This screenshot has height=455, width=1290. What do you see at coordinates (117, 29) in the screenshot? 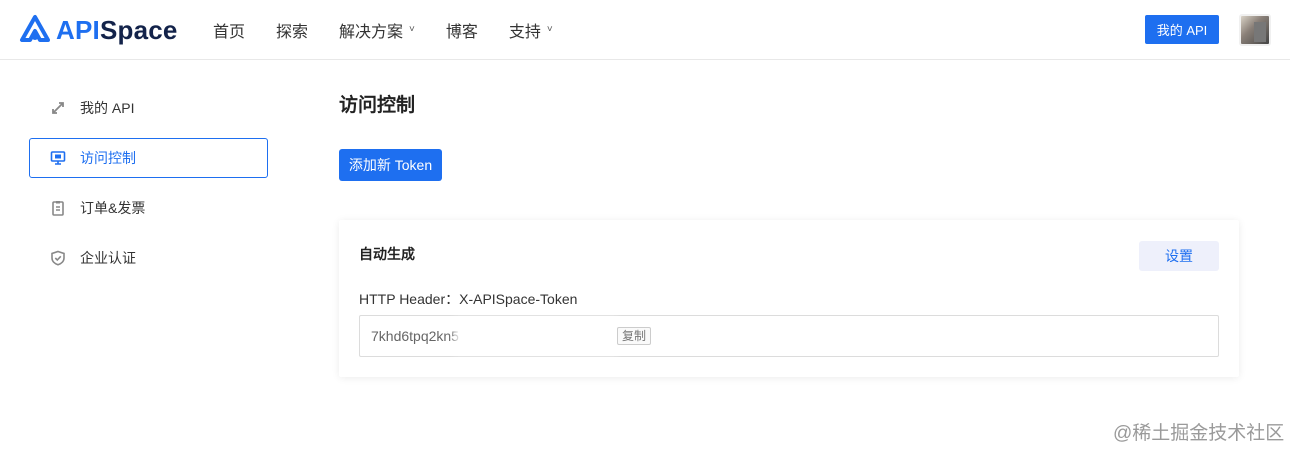
I see `logo-text: APISpace` at bounding box center [117, 29].